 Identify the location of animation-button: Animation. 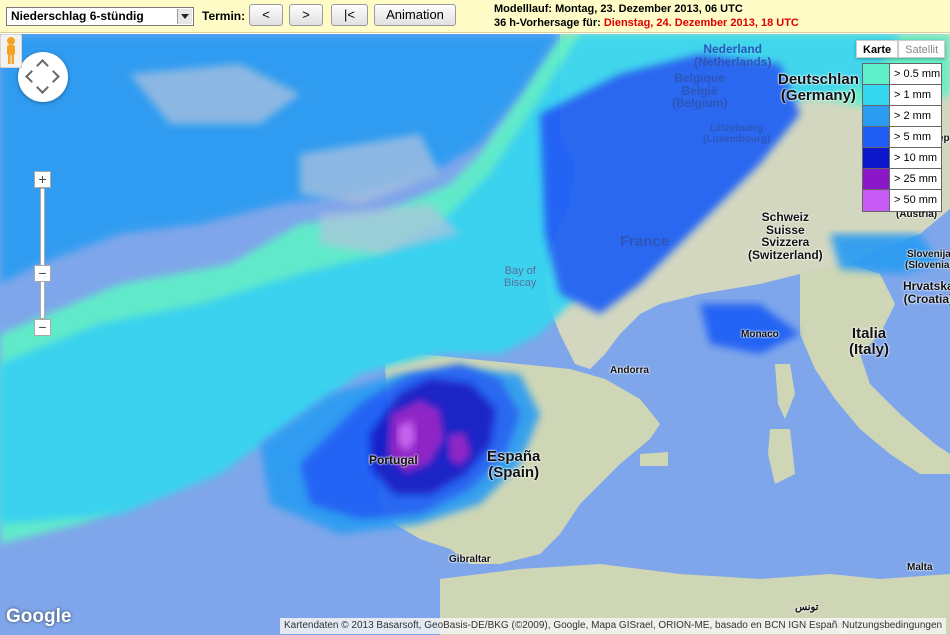
(415, 15).